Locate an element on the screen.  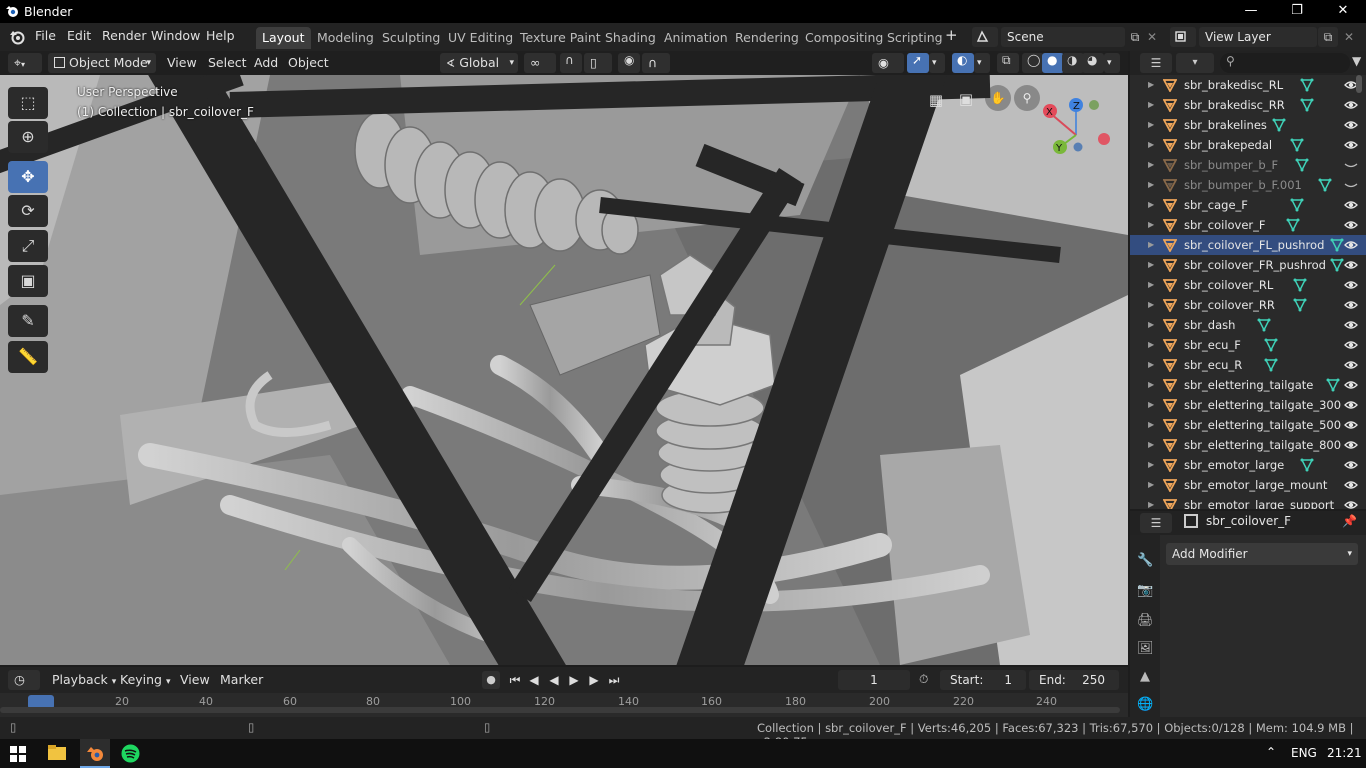
new-view-layer-copy-icon: ⧉ is located at coordinates (1328, 37).